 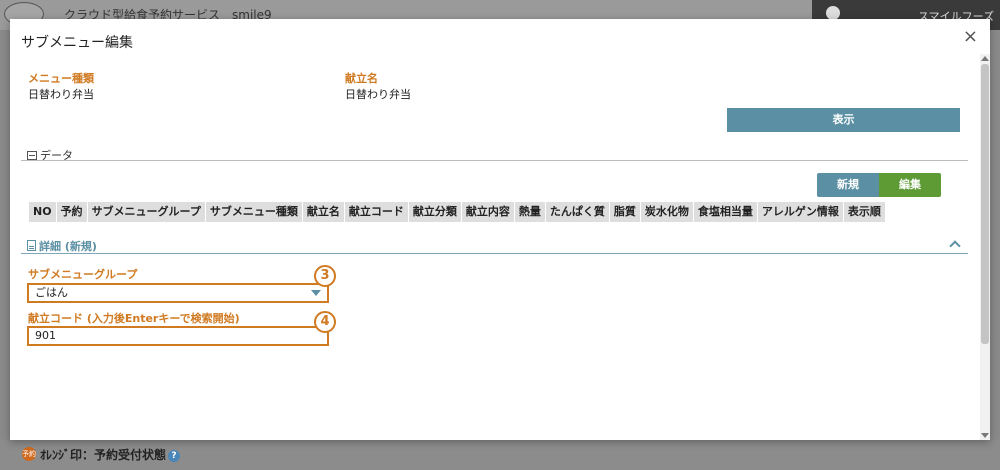 What do you see at coordinates (864, 212) in the screenshot?
I see `column-header: 表示順` at bounding box center [864, 212].